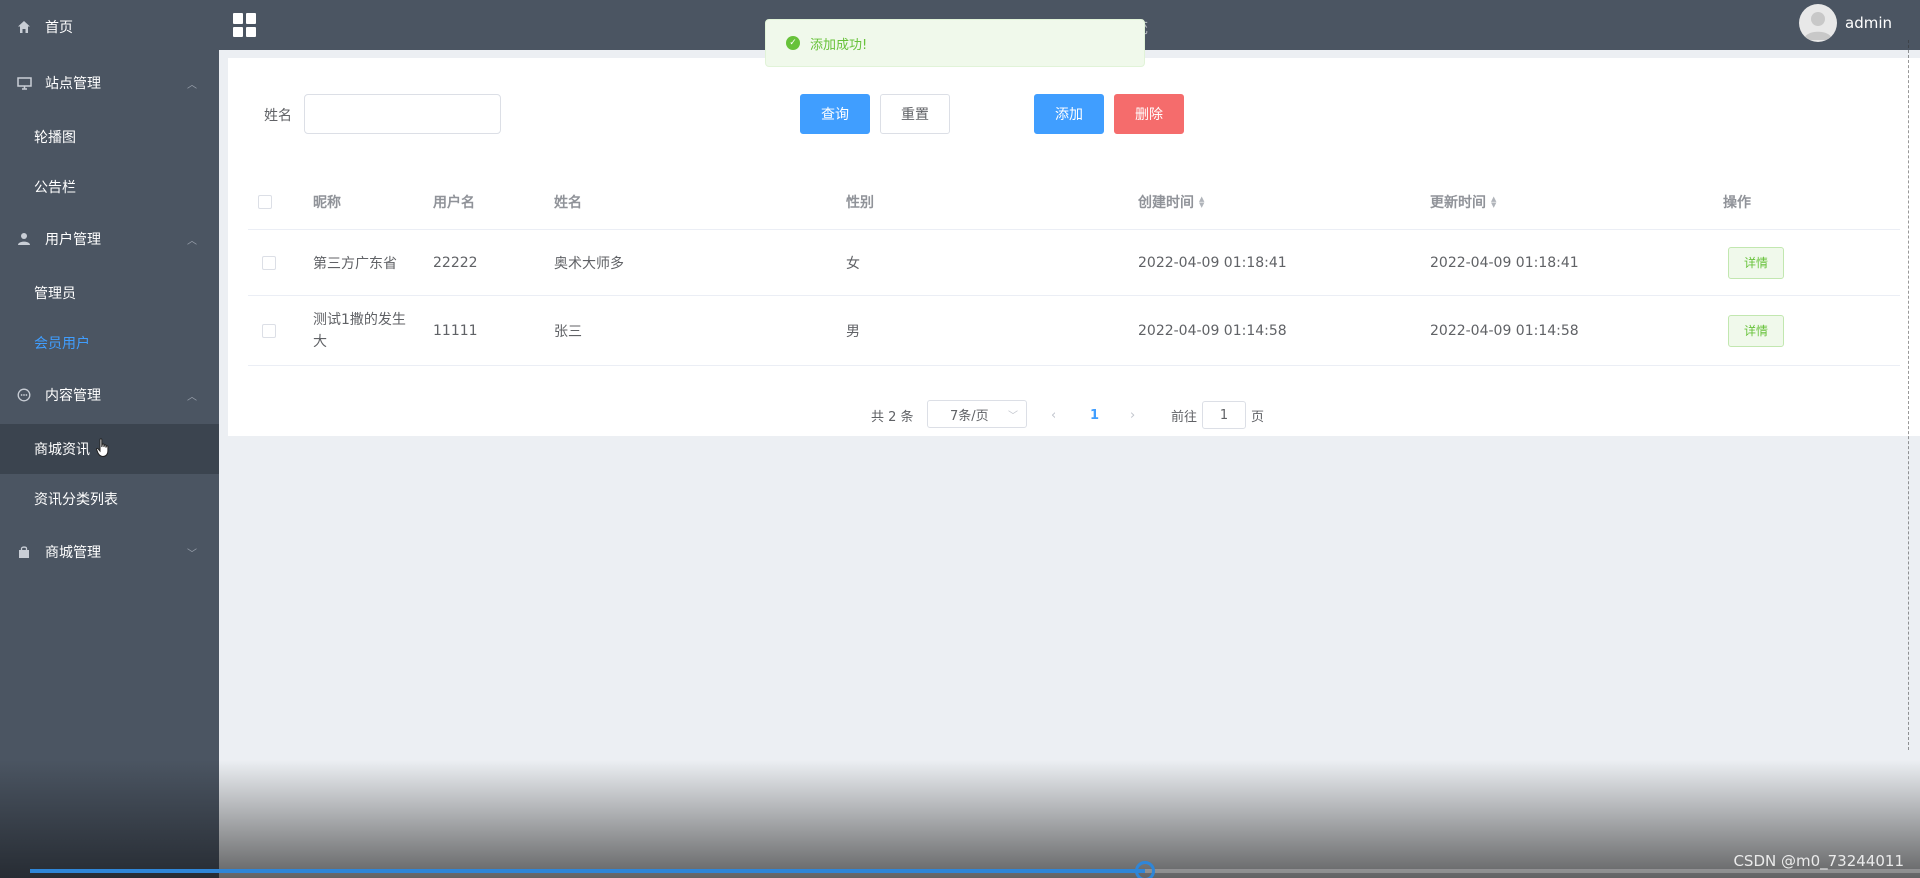 The image size is (1920, 878). What do you see at coordinates (1166, 202) in the screenshot?
I see `col-created-label: 创建时间` at bounding box center [1166, 202].